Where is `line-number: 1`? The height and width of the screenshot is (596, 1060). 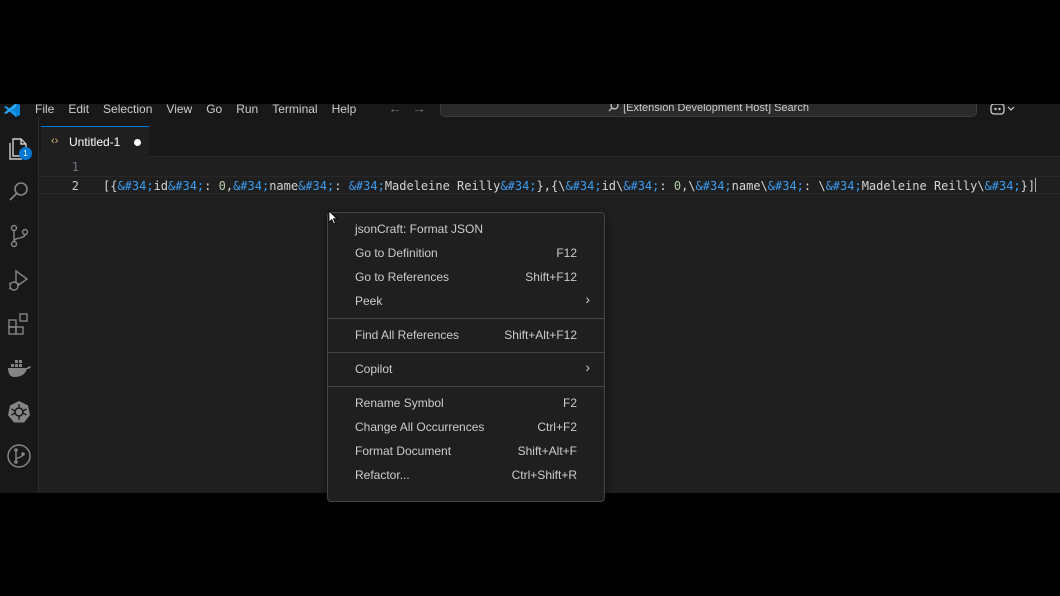
line-number: 1 is located at coordinates (75, 167).